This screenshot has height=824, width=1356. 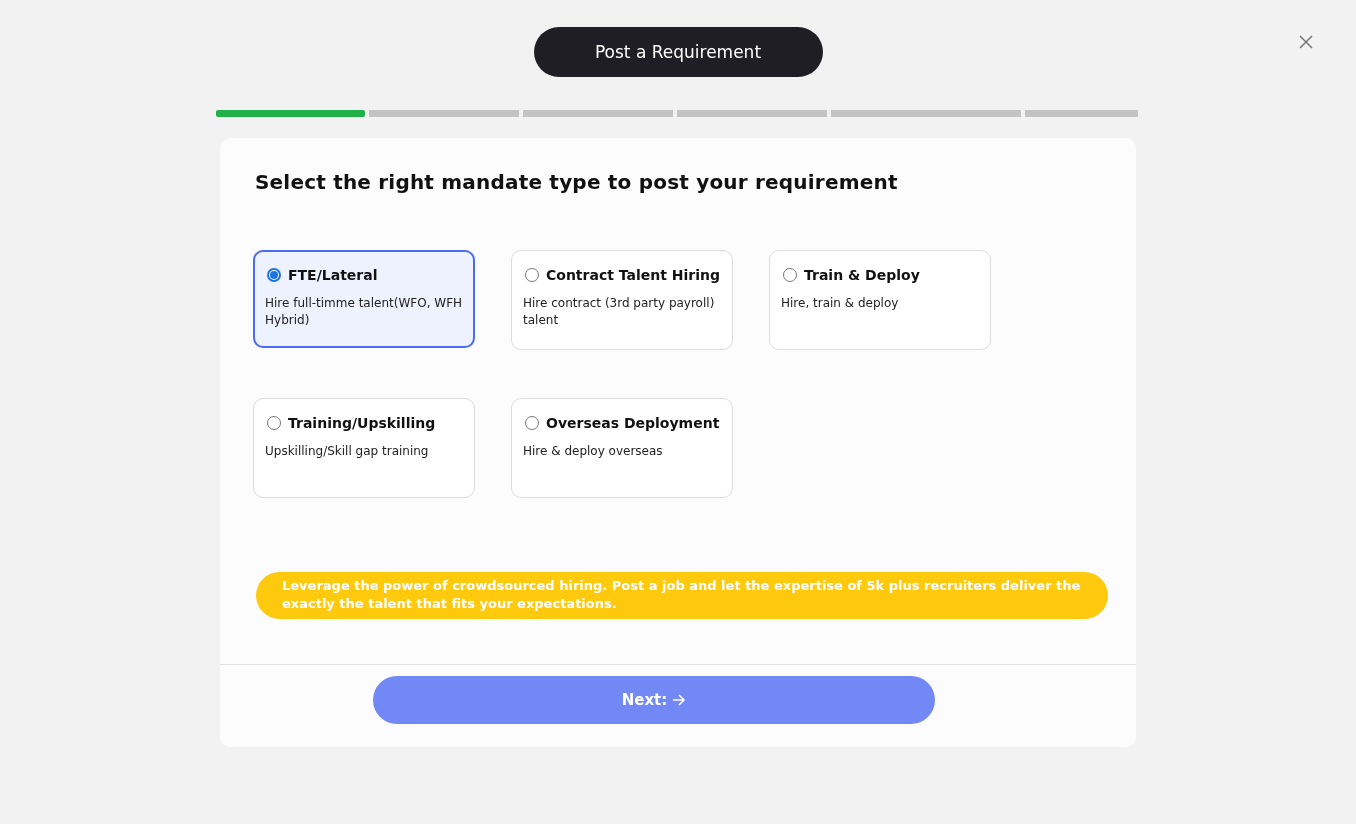 I want to click on mandate-option-card: Contract Talent Hiring Hire contract (3rd party payroll) talent, so click(x=622, y=300).